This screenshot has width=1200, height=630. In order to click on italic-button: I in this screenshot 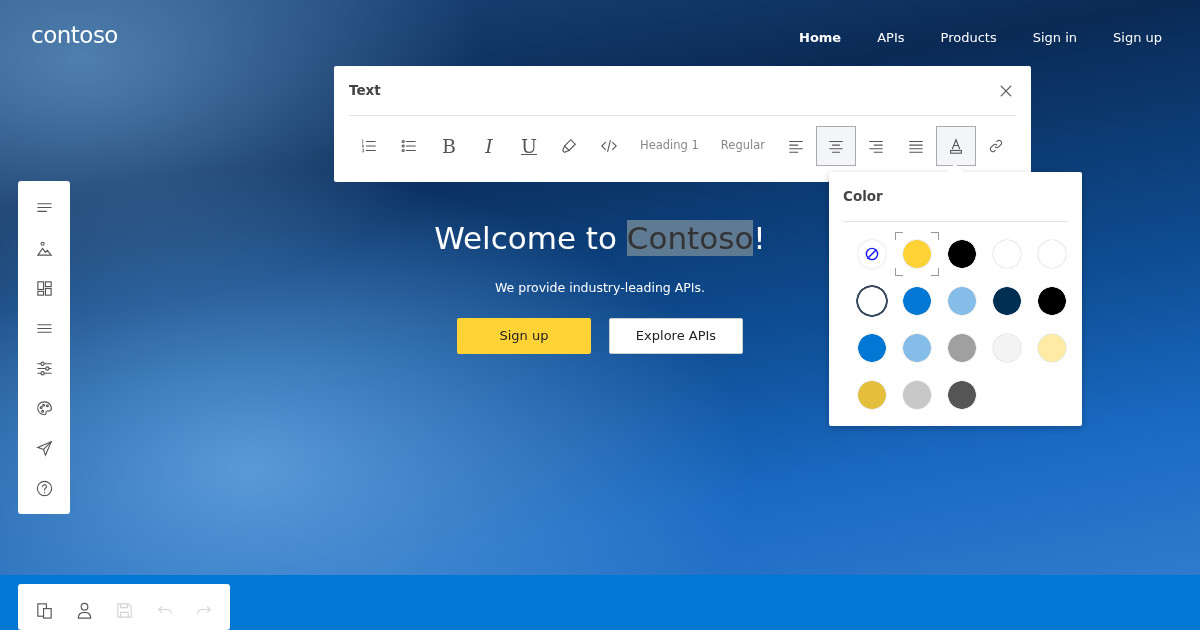, I will do `click(489, 146)`.